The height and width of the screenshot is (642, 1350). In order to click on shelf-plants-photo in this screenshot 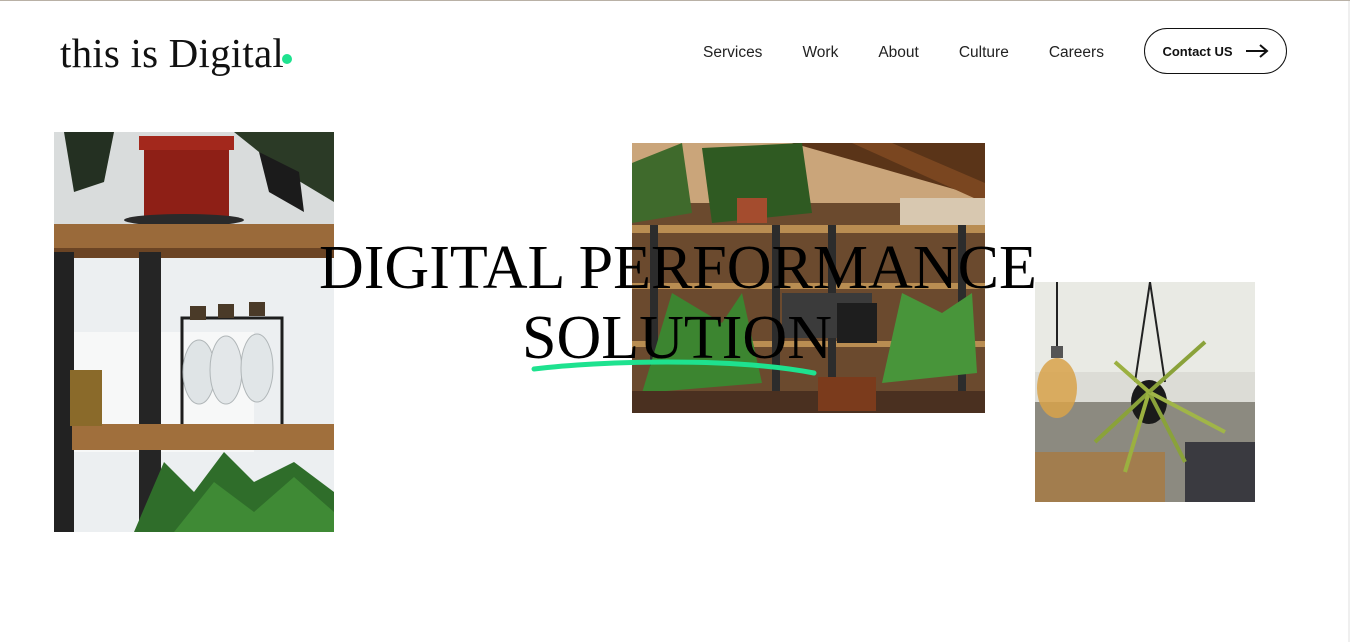, I will do `click(194, 332)`.